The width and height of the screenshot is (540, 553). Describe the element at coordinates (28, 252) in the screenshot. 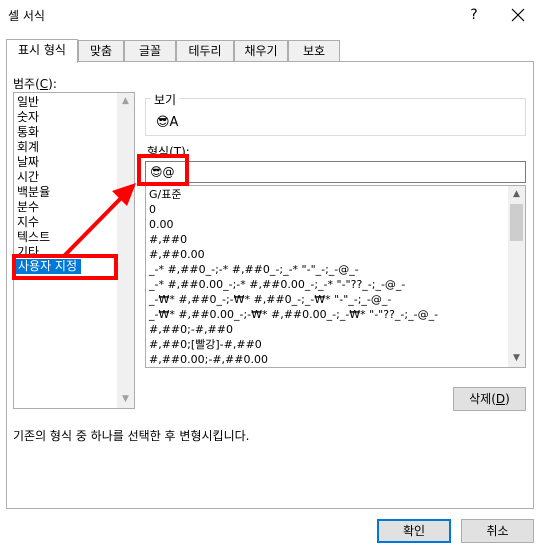

I see `list-item: 기타` at that location.